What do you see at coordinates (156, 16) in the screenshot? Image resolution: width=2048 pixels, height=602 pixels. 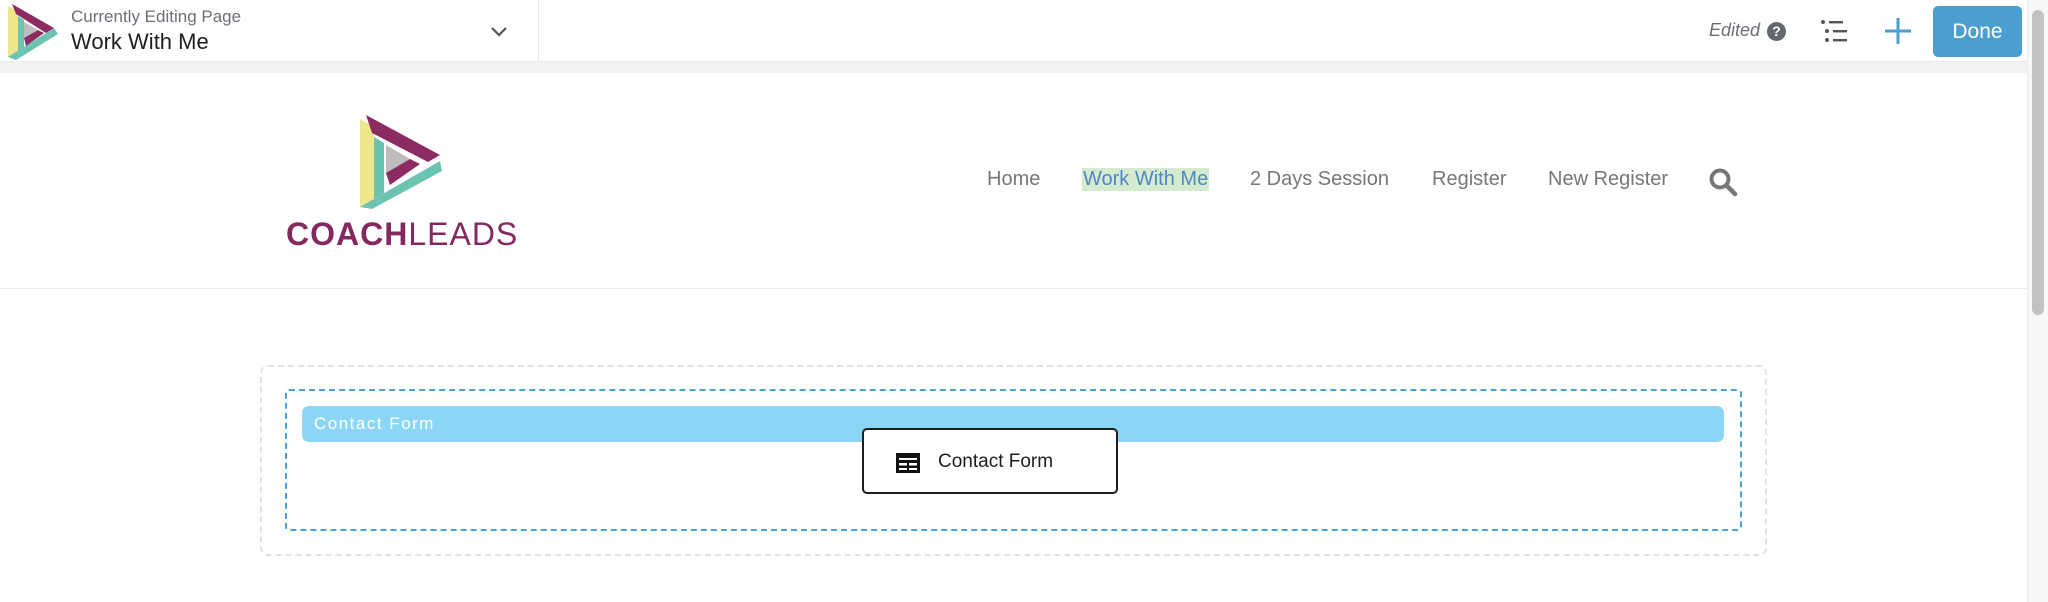 I see `currently-editing-label: Currently Editing Page` at bounding box center [156, 16].